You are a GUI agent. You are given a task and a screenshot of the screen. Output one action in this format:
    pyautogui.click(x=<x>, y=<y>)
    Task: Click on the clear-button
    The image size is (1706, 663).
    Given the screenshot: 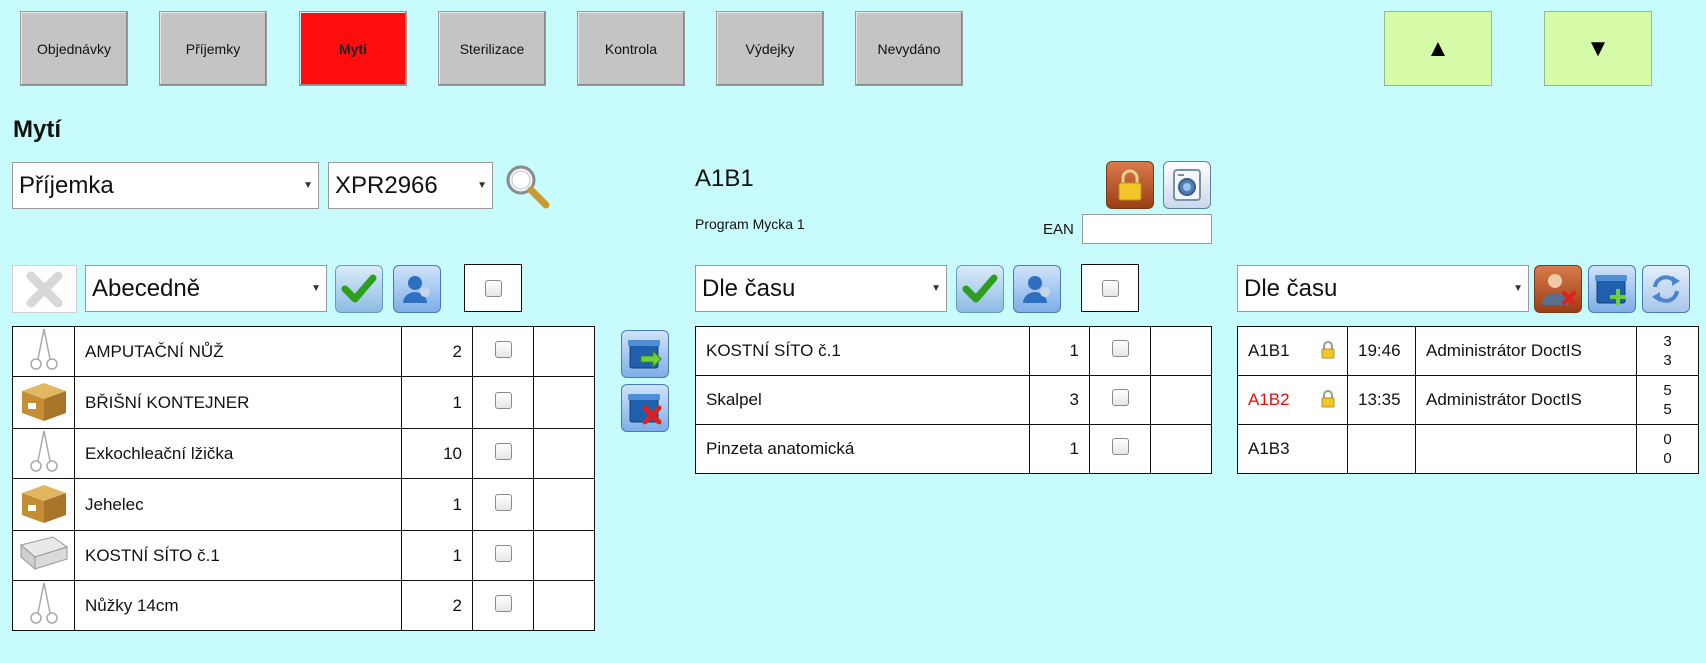 What is the action you would take?
    pyautogui.click(x=44, y=289)
    